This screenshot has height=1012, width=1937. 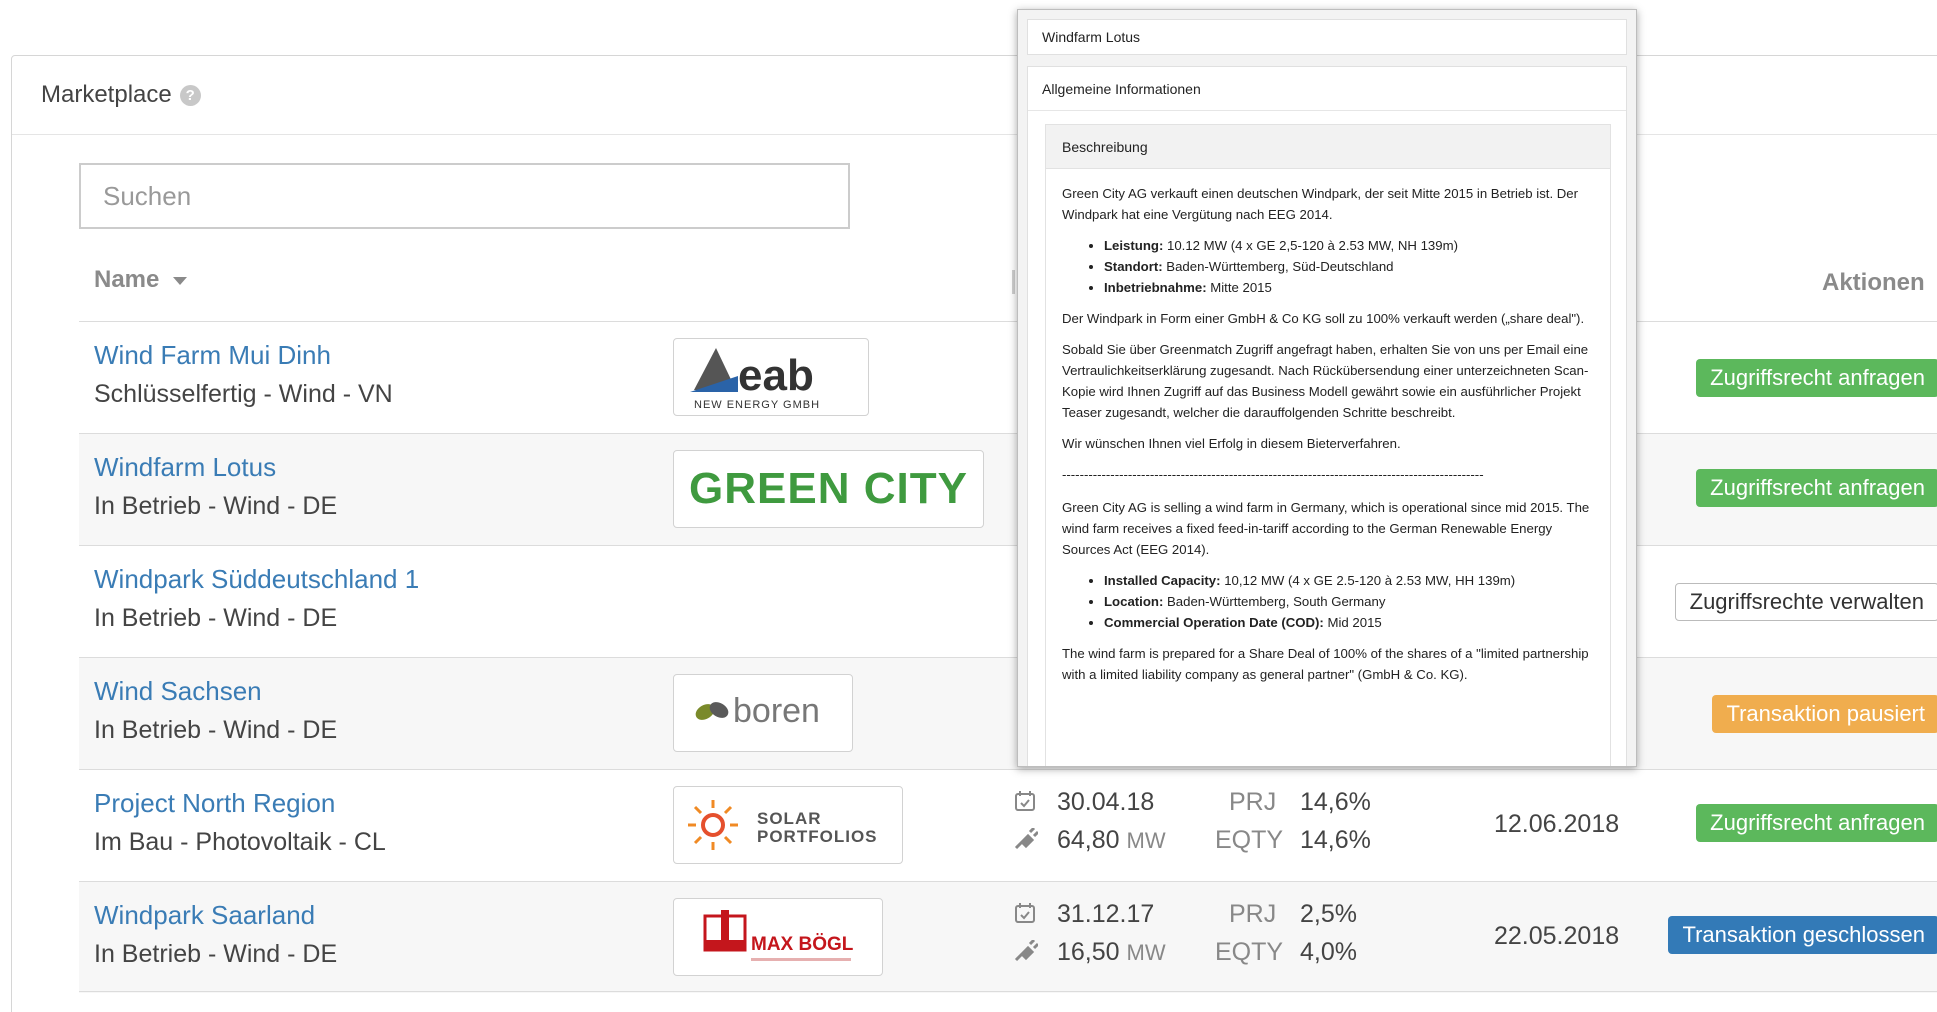 I want to click on boren-logo-icon: boren, so click(x=757, y=711).